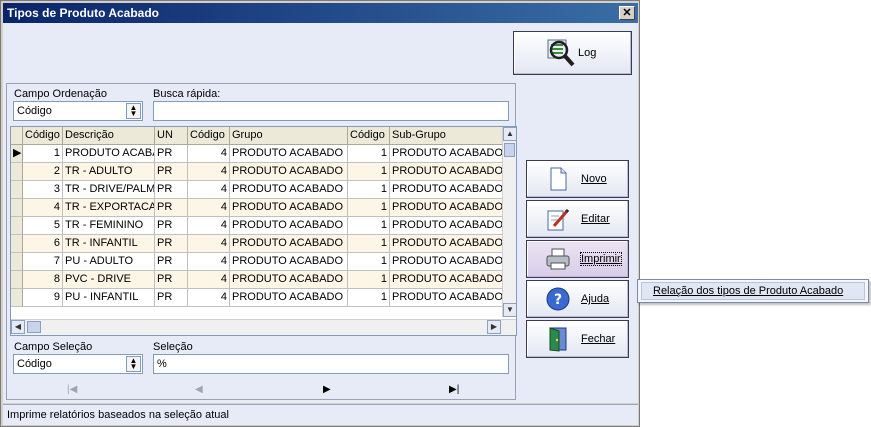 This screenshot has height=427, width=871. What do you see at coordinates (109, 262) in the screenshot?
I see `cell-descricao: PU - ADULTO` at bounding box center [109, 262].